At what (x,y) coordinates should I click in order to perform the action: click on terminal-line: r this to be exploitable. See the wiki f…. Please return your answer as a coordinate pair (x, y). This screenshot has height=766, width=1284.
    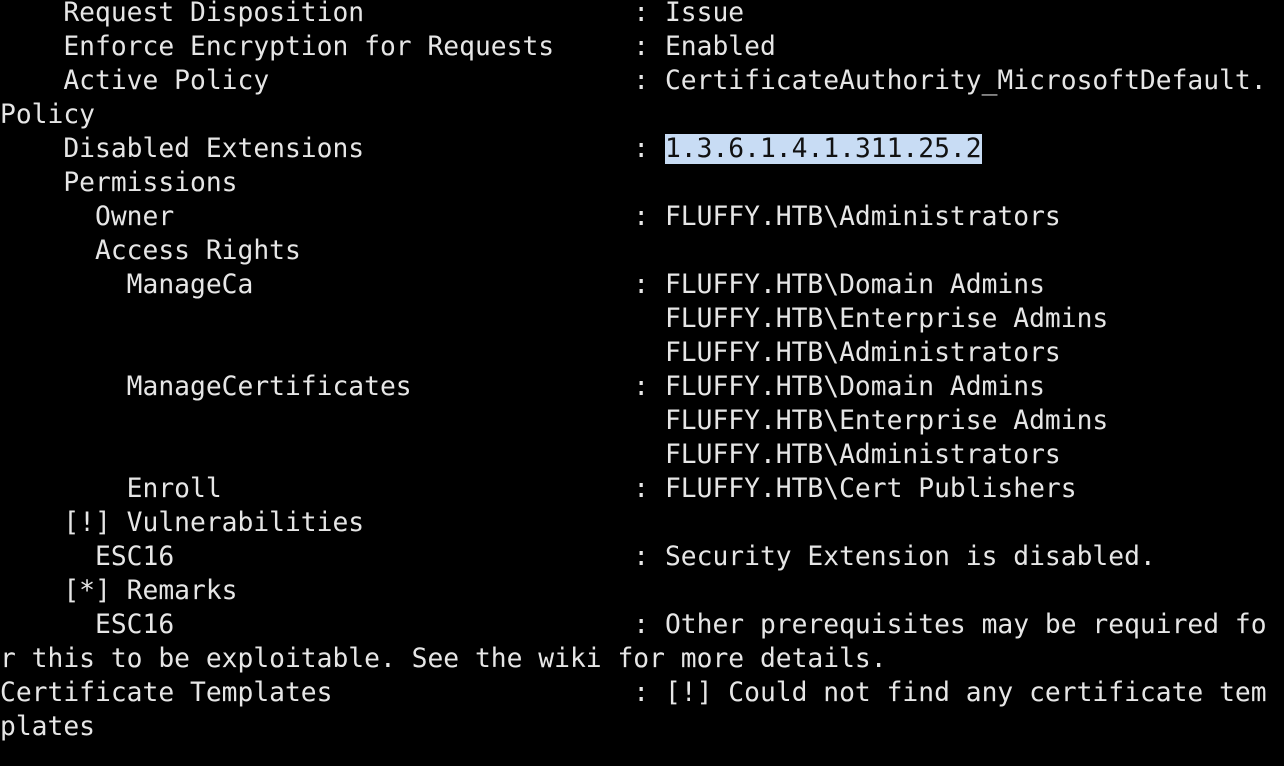
    Looking at the image, I should click on (443, 659).